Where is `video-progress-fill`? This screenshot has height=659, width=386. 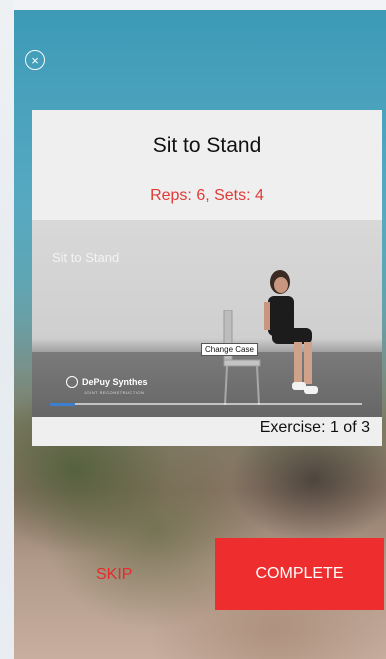
video-progress-fill is located at coordinates (62, 404).